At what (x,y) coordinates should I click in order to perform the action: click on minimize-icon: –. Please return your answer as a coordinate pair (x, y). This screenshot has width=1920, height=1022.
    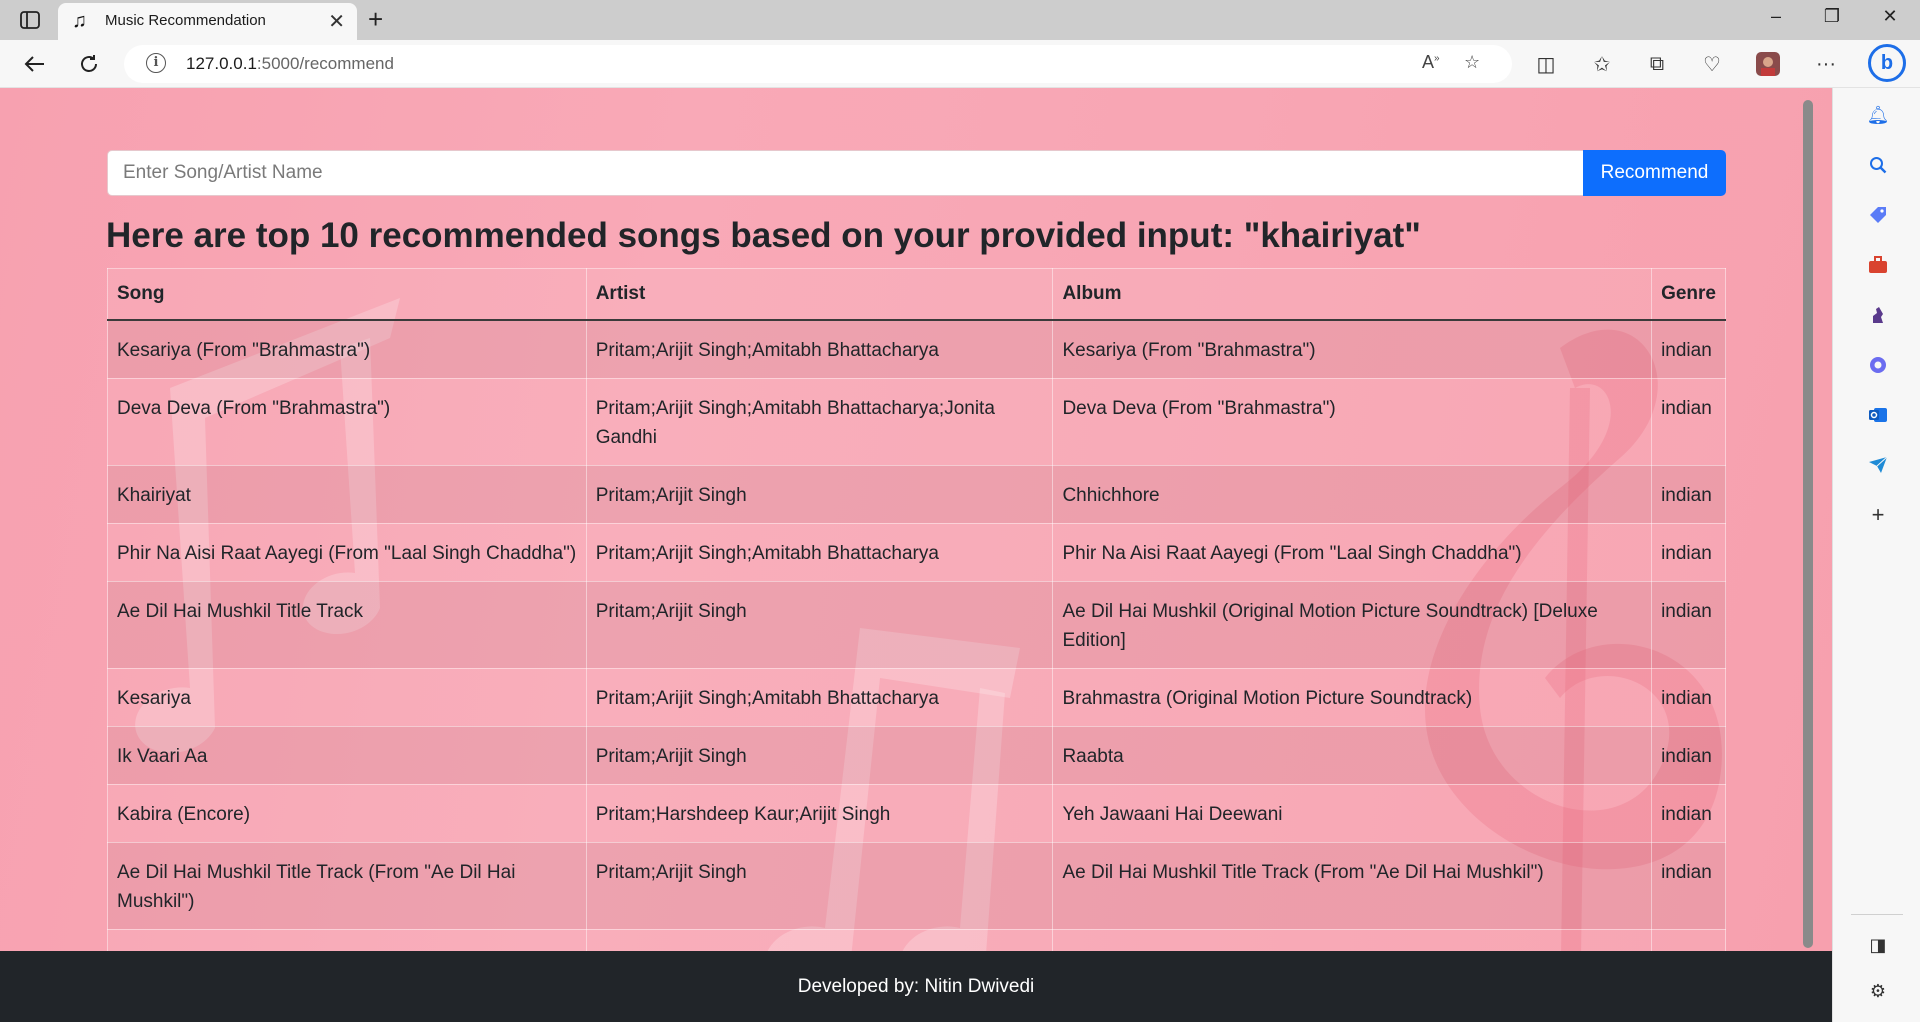
    Looking at the image, I should click on (1776, 16).